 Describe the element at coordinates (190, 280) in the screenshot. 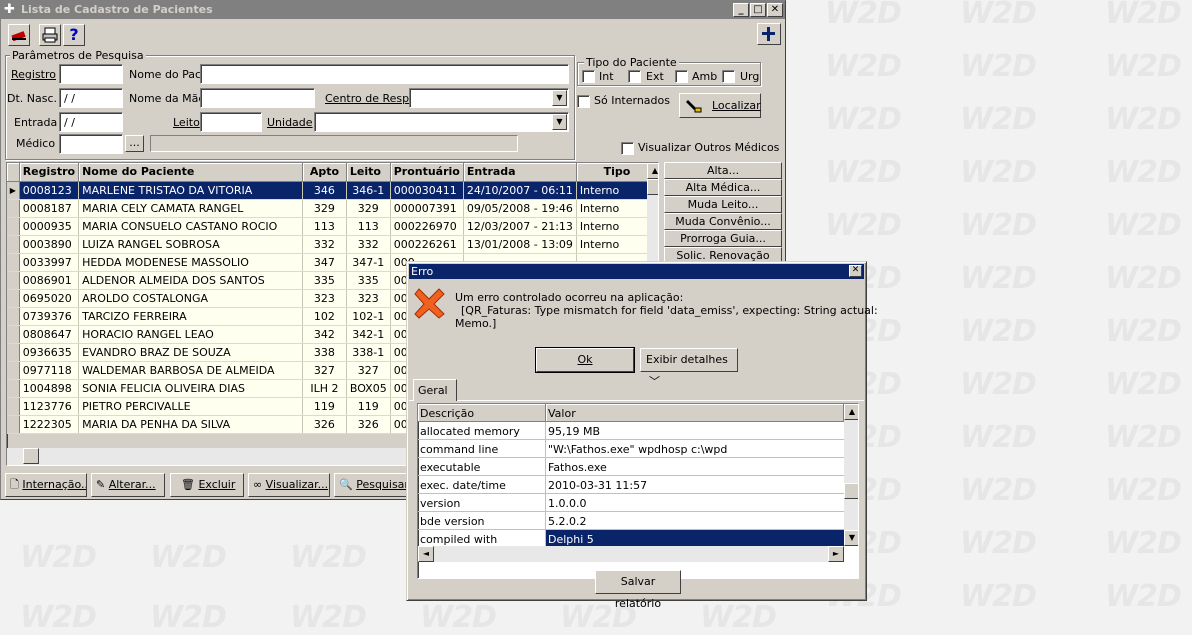

I see `table-cell: ALDENOR ALMEIDA DOS SANTOS` at that location.